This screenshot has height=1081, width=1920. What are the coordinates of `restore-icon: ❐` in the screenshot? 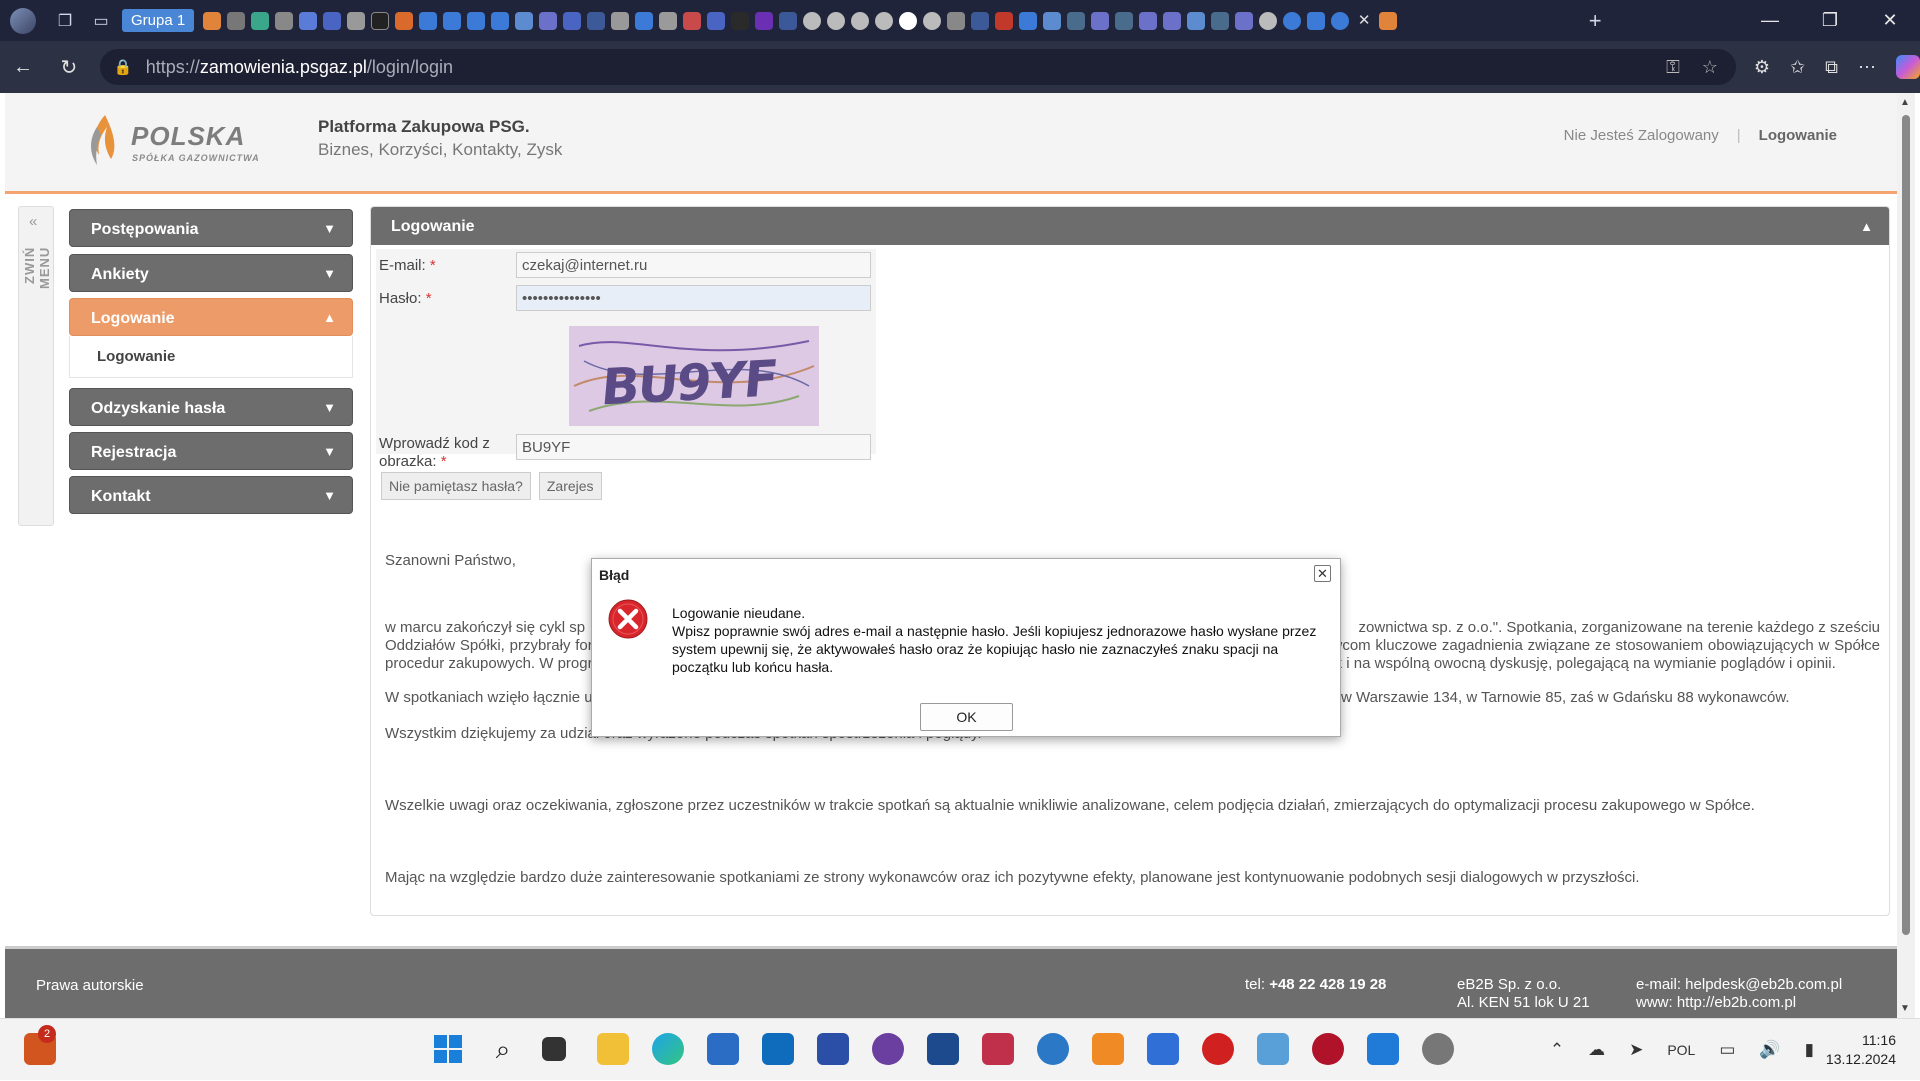 It's located at (1830, 20).